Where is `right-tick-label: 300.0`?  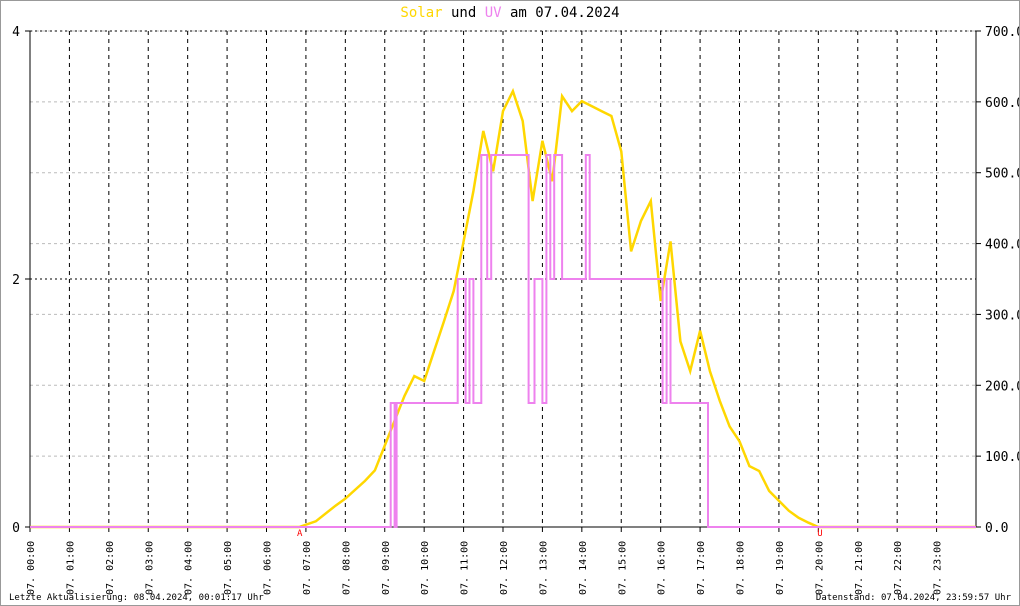 right-tick-label: 300.0 is located at coordinates (1002, 315).